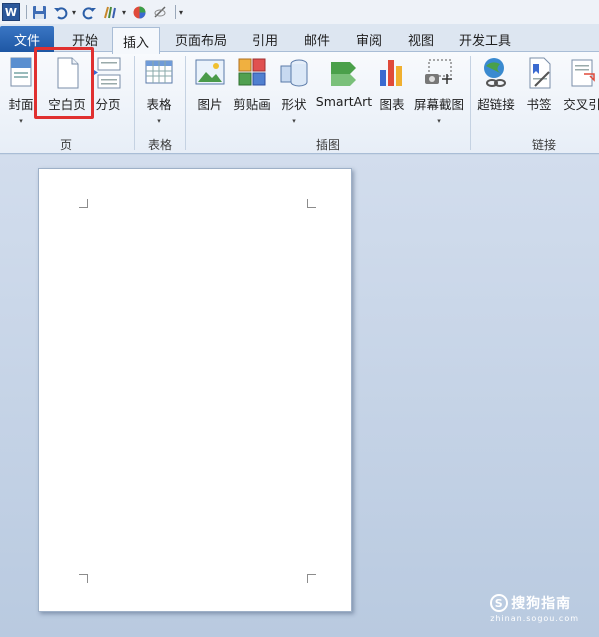 This screenshot has width=599, height=637. What do you see at coordinates (160, 12) in the screenshot?
I see `eraser-icon` at bounding box center [160, 12].